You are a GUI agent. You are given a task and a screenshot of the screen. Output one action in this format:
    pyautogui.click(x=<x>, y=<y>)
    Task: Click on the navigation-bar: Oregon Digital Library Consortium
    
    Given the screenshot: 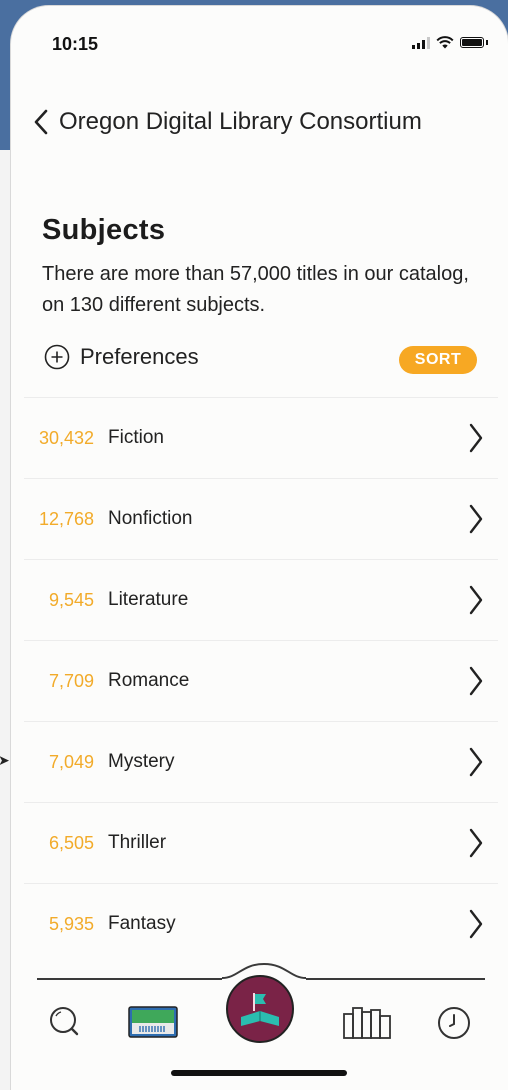 What is the action you would take?
    pyautogui.click(x=226, y=122)
    